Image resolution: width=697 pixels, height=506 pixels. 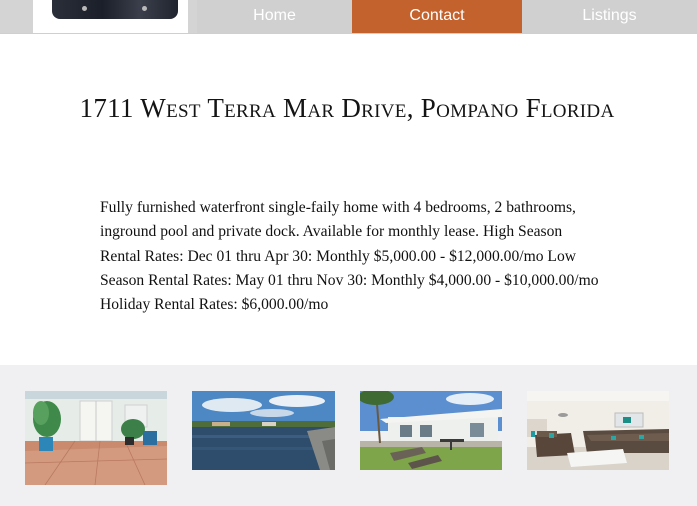 I want to click on nav-item-listings: Listings, so click(x=609, y=16).